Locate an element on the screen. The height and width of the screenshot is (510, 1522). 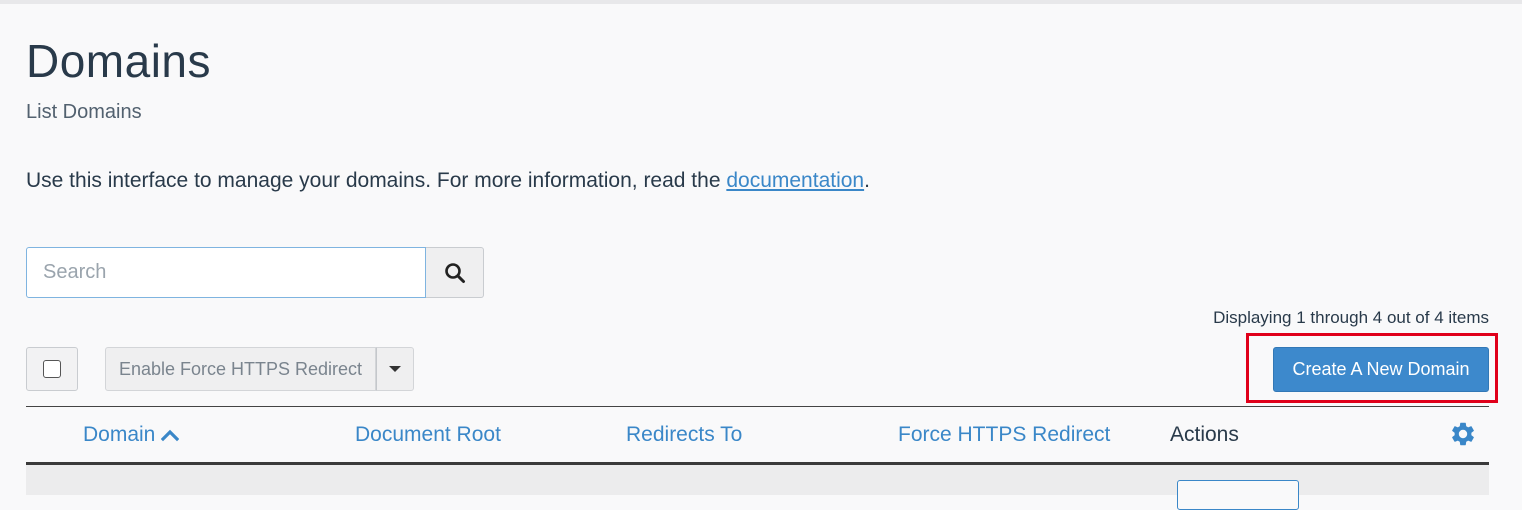
create-new-domain-button: Create A New Domain is located at coordinates (1381, 369).